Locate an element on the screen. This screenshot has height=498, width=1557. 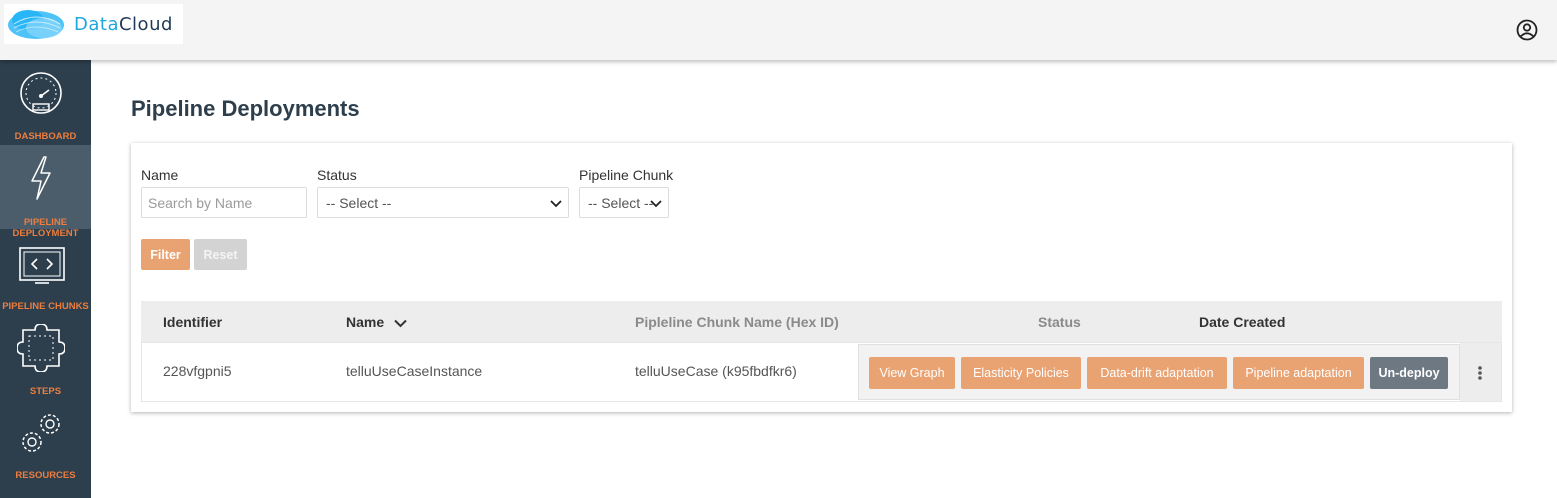
user-circle-icon is located at coordinates (1527, 30).